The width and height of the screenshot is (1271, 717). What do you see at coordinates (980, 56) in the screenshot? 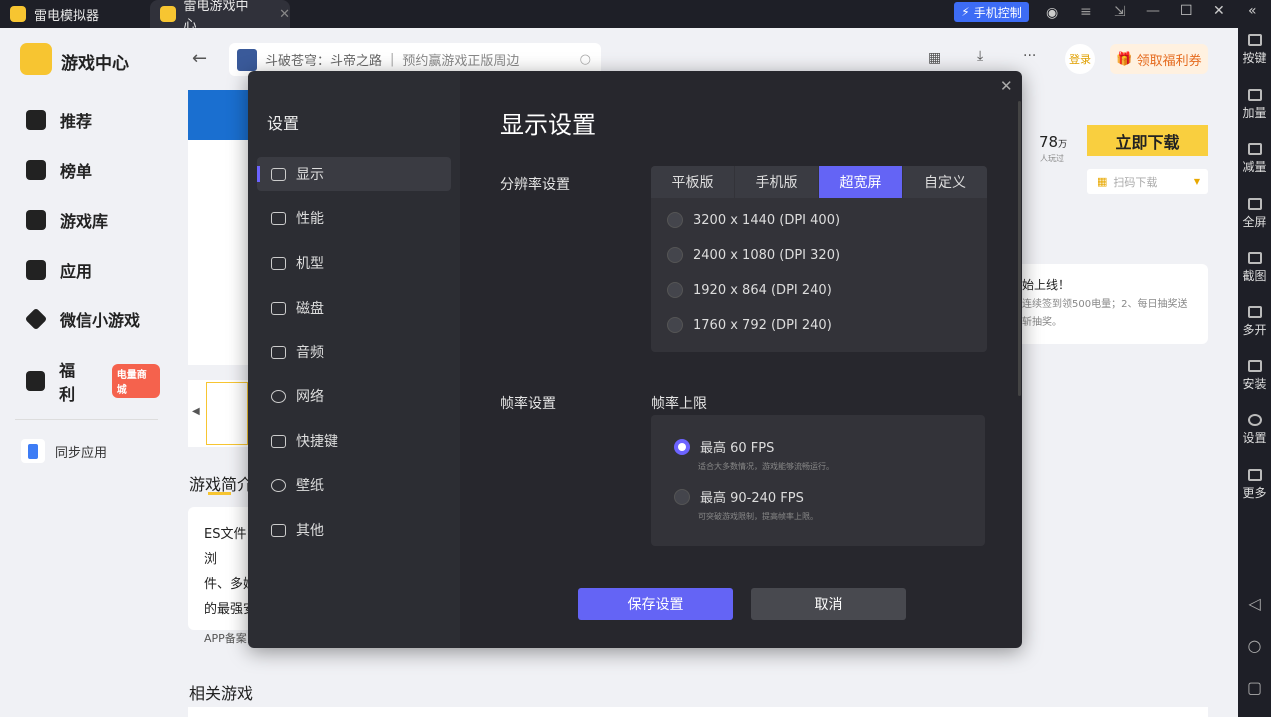
I see `download-icon: ⤓` at bounding box center [980, 56].